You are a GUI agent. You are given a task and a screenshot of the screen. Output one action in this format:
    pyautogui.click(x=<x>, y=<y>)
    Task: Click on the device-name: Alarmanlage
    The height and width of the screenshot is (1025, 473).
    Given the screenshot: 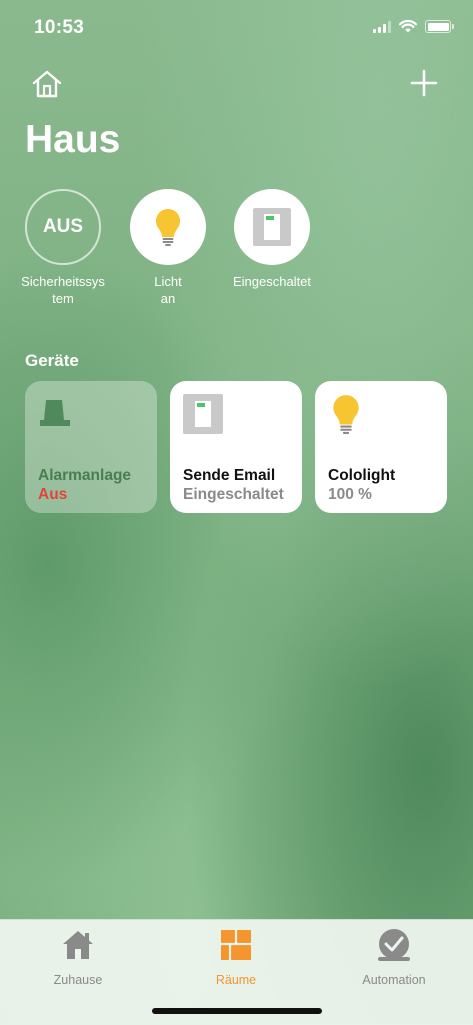 What is the action you would take?
    pyautogui.click(x=85, y=475)
    